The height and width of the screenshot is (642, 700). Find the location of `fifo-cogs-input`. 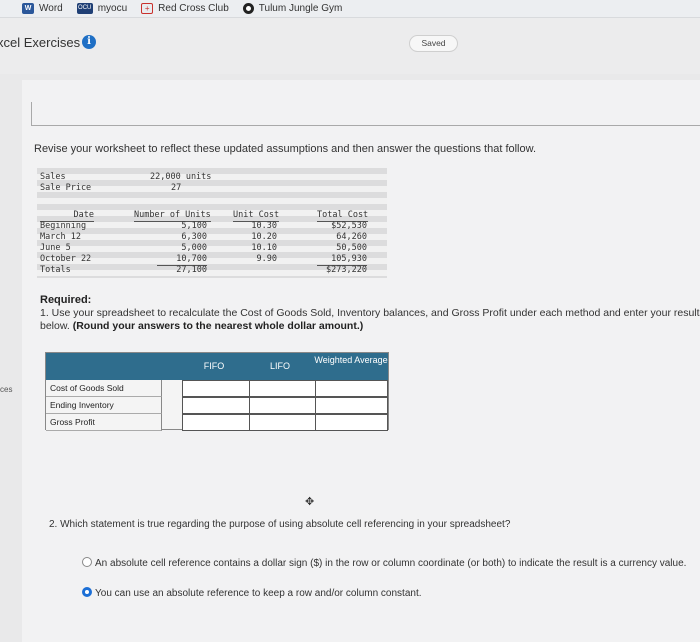

fifo-cogs-input is located at coordinates (216, 388).